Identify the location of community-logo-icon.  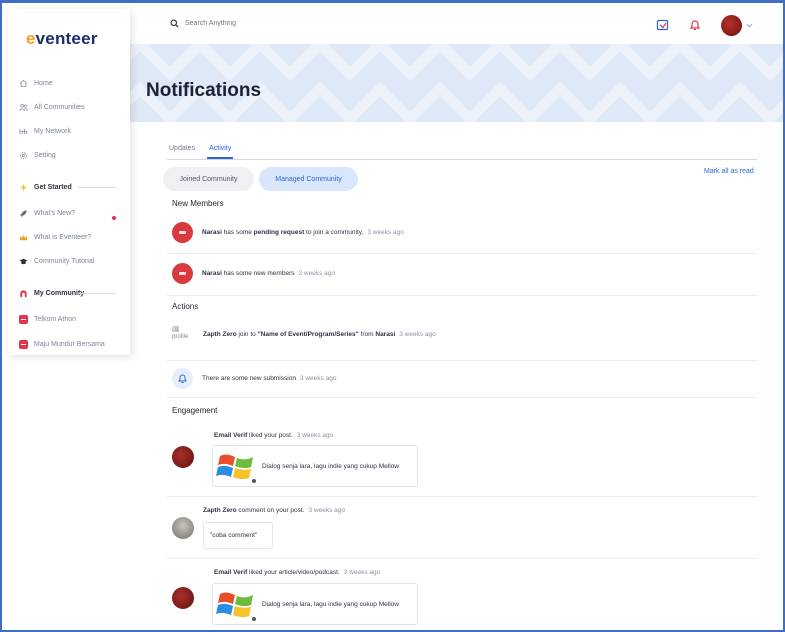
(23, 293).